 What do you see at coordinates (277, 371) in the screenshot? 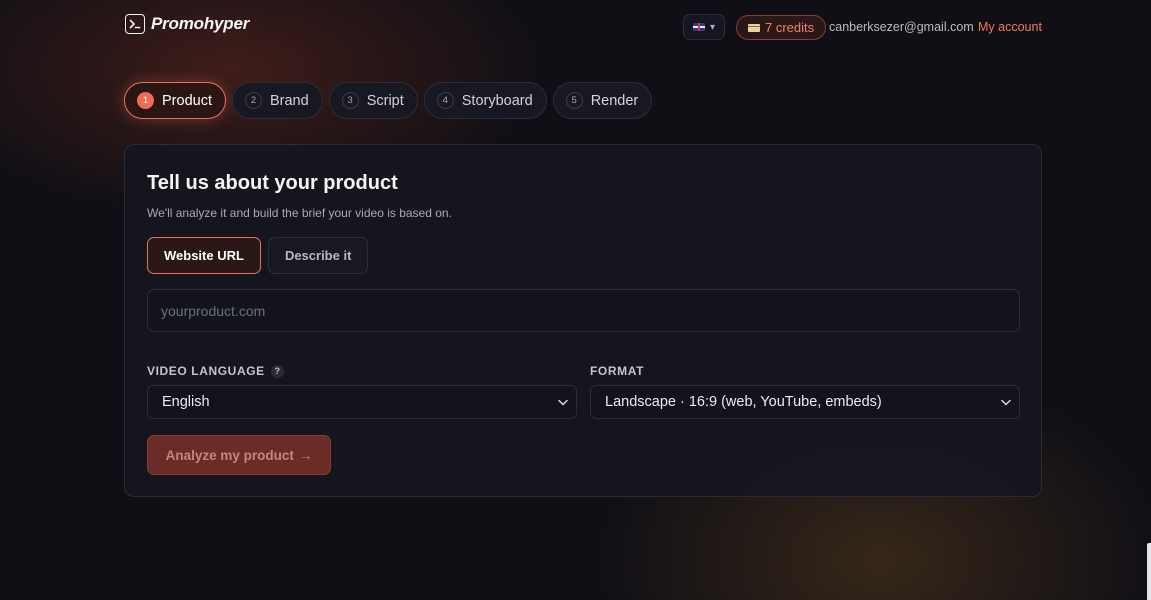
I see `help-icon: ?` at bounding box center [277, 371].